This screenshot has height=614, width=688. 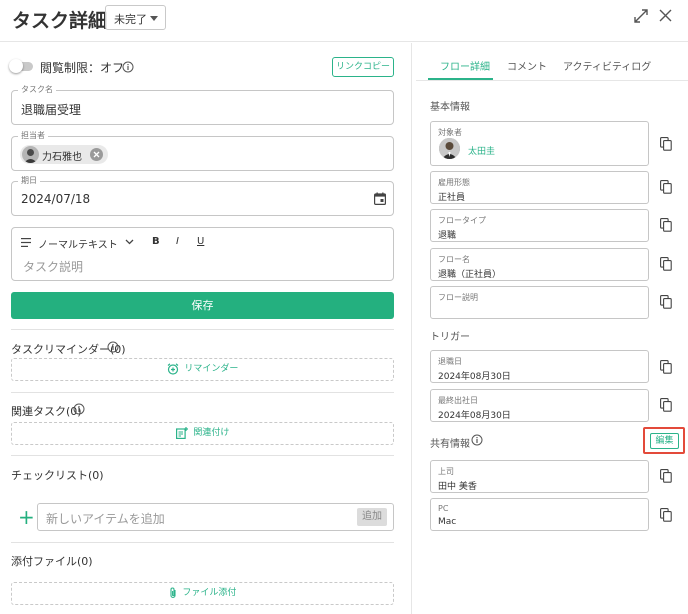 I want to click on target-person-field: 対象者 太田圭, so click(x=539, y=143).